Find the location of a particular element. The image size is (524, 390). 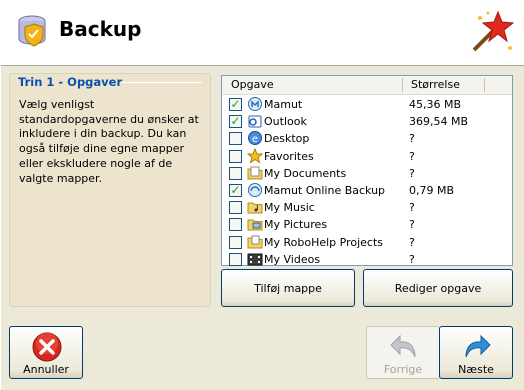

task-list-header: Opgave Størrelse is located at coordinates (367, 85).